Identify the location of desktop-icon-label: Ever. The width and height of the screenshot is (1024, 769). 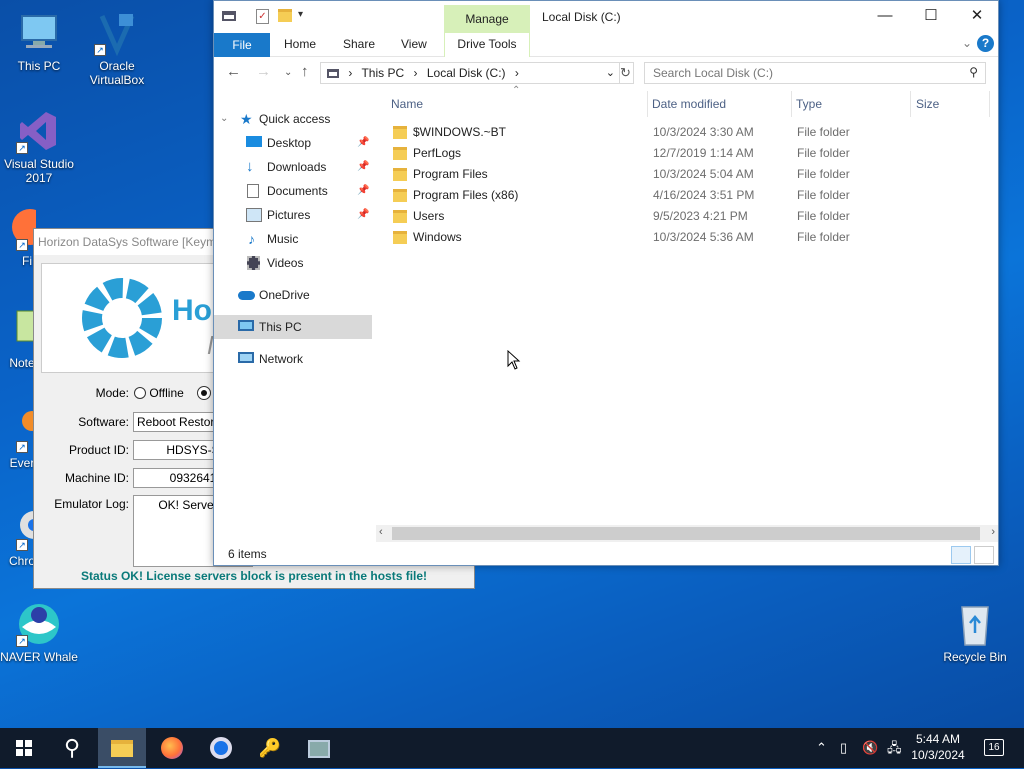
(22, 463).